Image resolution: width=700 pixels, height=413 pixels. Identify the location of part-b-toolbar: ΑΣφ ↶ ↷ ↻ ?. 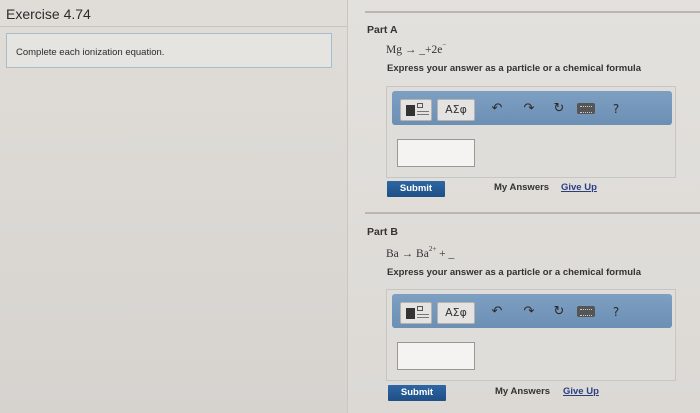
(532, 311).